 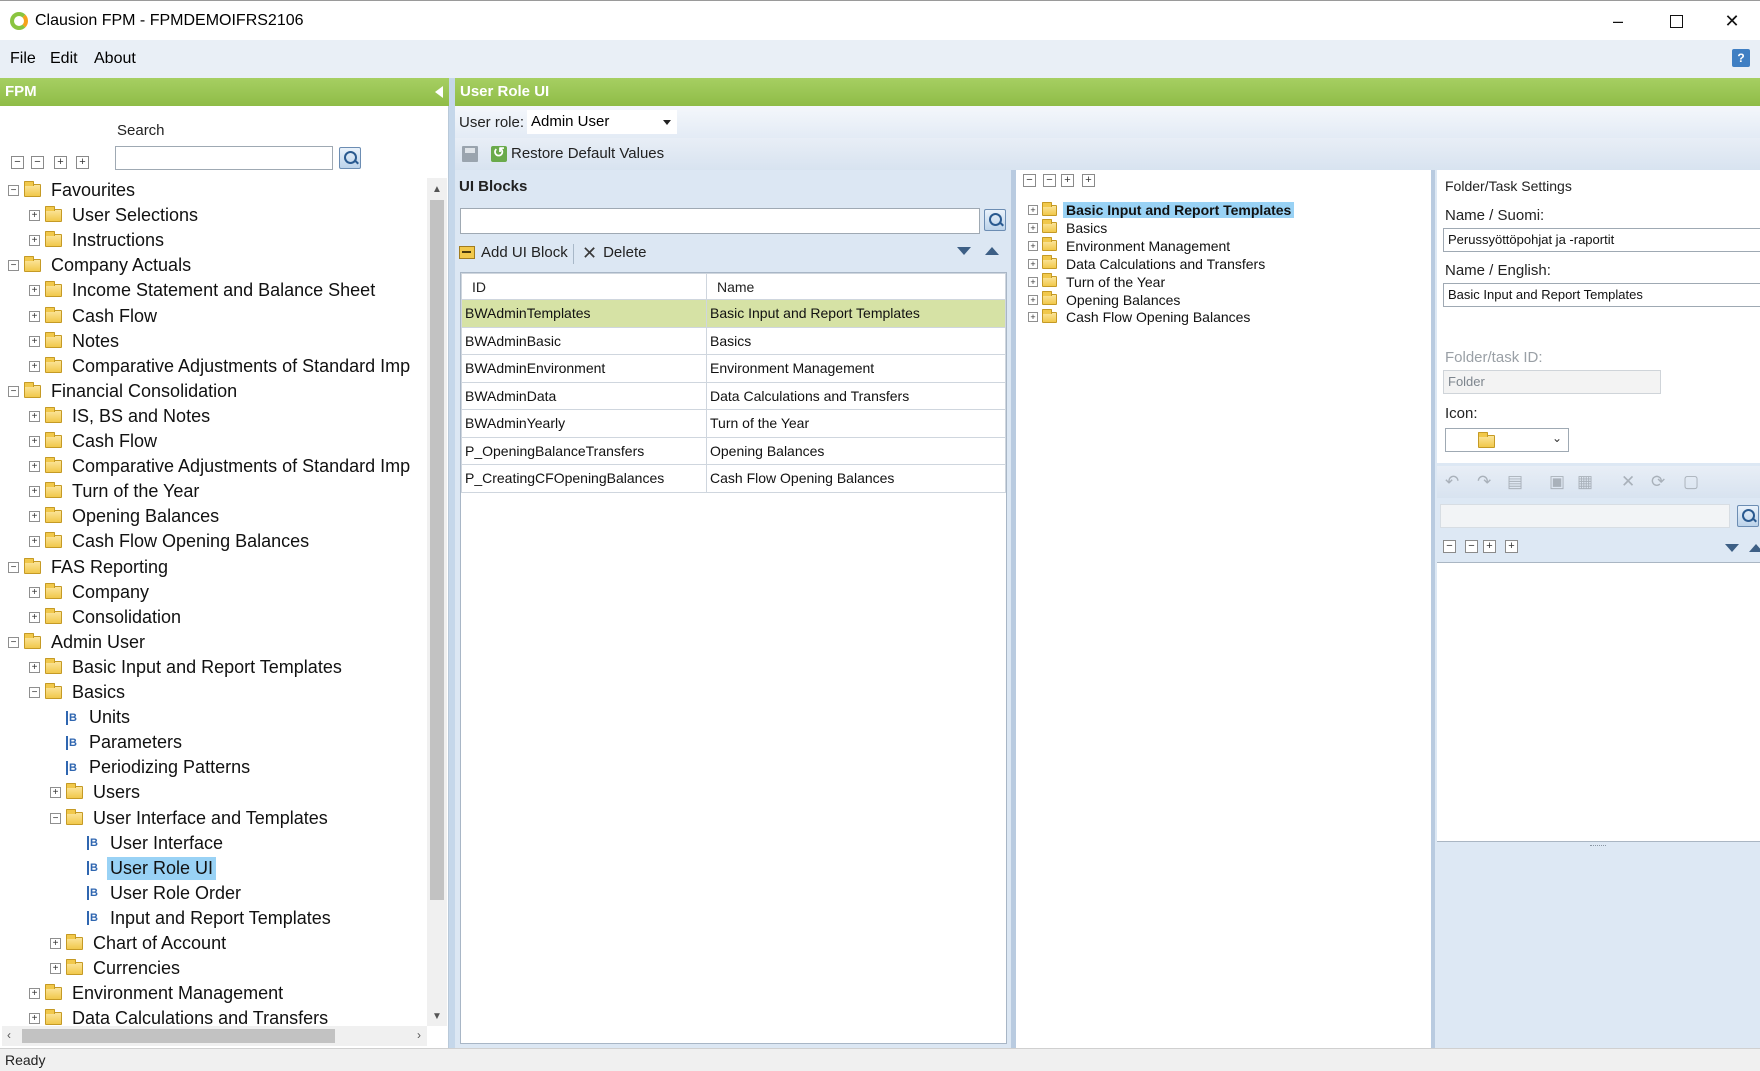 What do you see at coordinates (187, 667) in the screenshot?
I see `tree-item: + Basic Input and Report Templates` at bounding box center [187, 667].